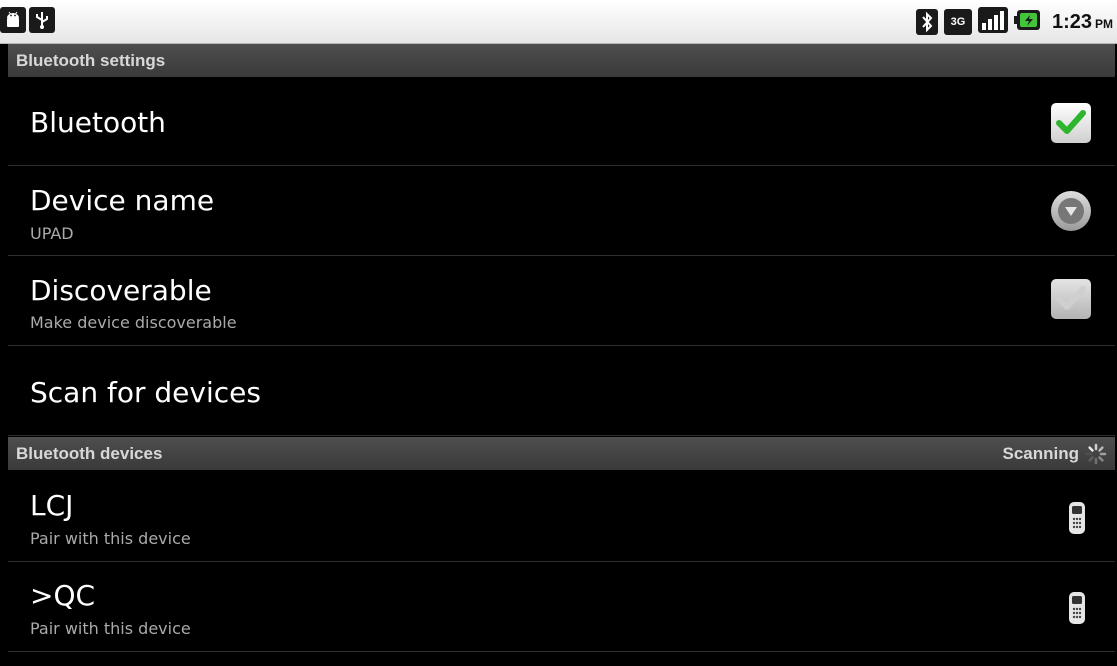 The image size is (1117, 666). What do you see at coordinates (1071, 21) in the screenshot?
I see `clock-time: 1:23` at bounding box center [1071, 21].